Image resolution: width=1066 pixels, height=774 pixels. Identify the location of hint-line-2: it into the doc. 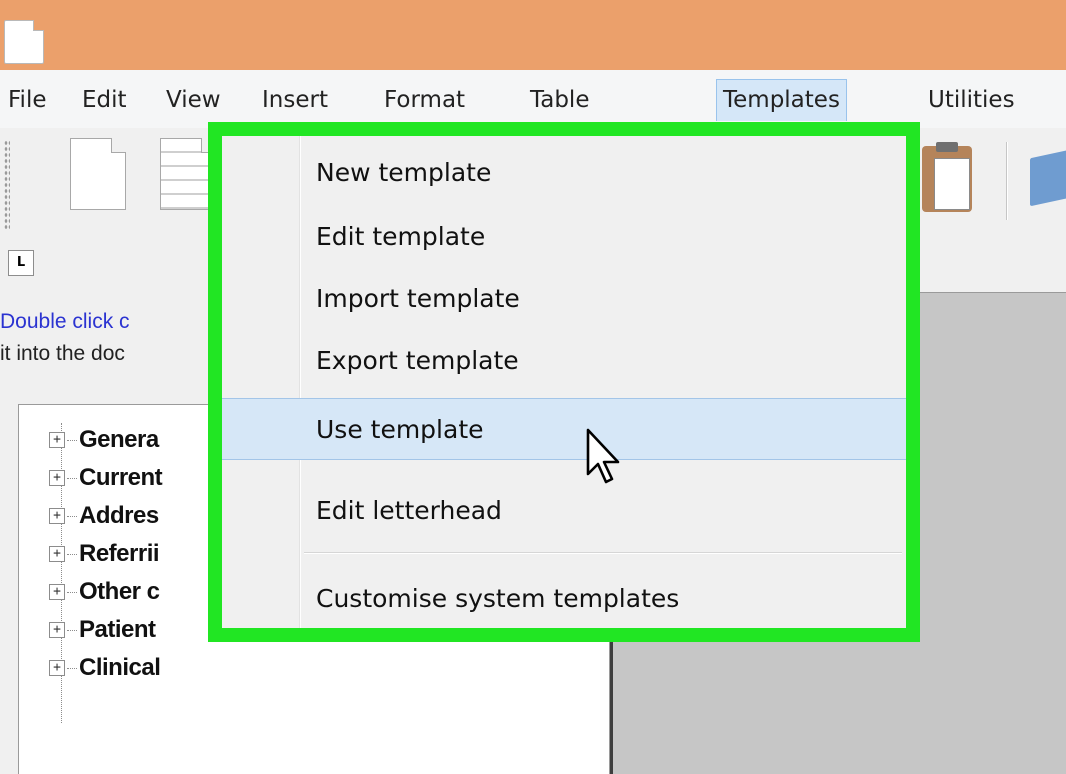
(62, 353).